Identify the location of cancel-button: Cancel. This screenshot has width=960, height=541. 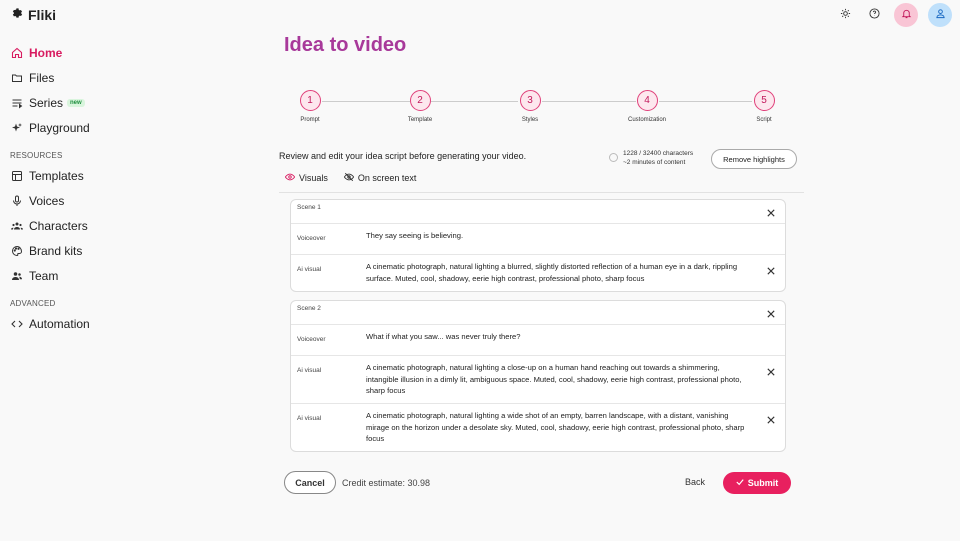
(310, 482).